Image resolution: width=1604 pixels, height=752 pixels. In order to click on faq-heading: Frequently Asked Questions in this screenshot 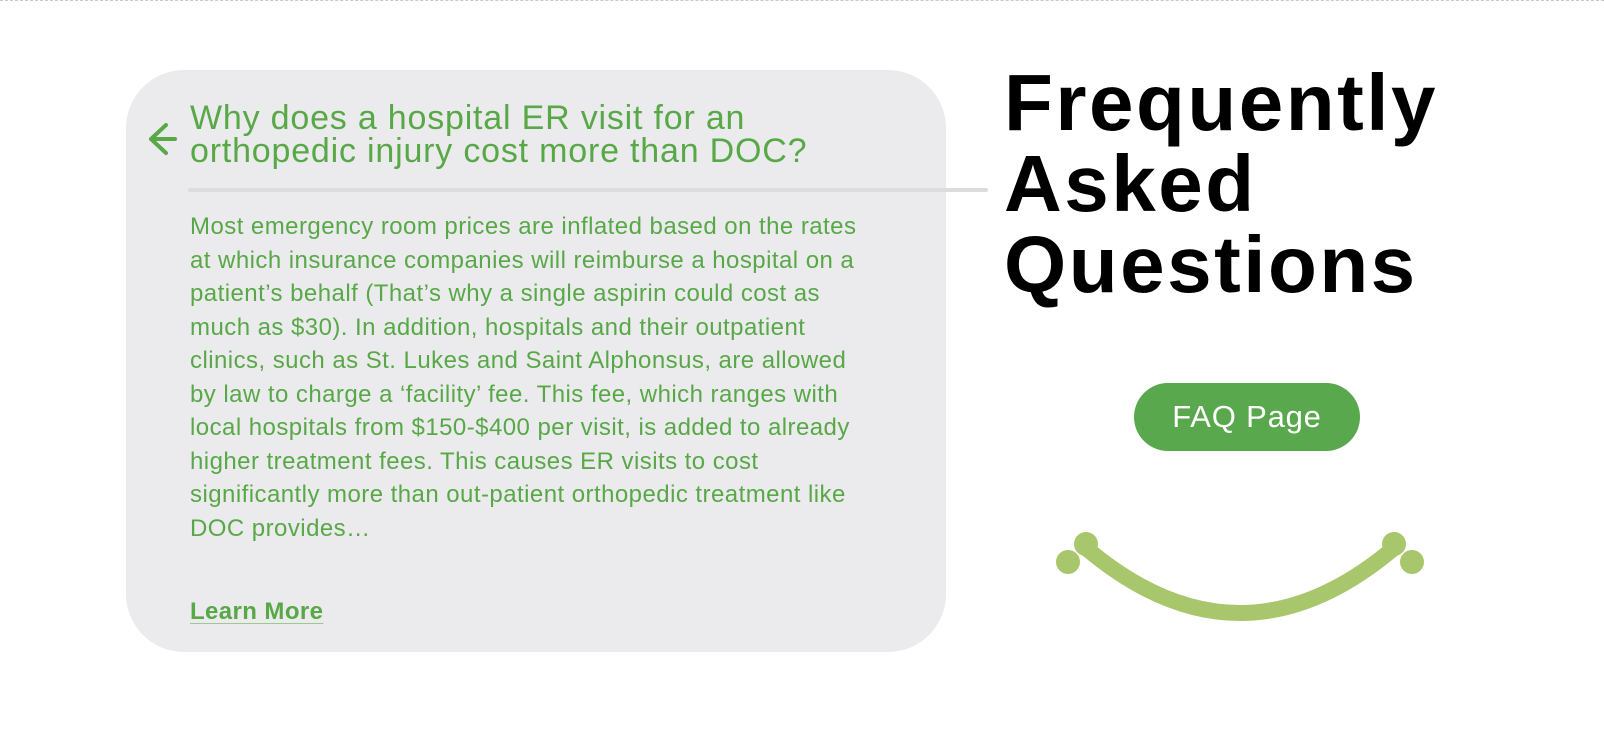, I will do `click(1299, 183)`.